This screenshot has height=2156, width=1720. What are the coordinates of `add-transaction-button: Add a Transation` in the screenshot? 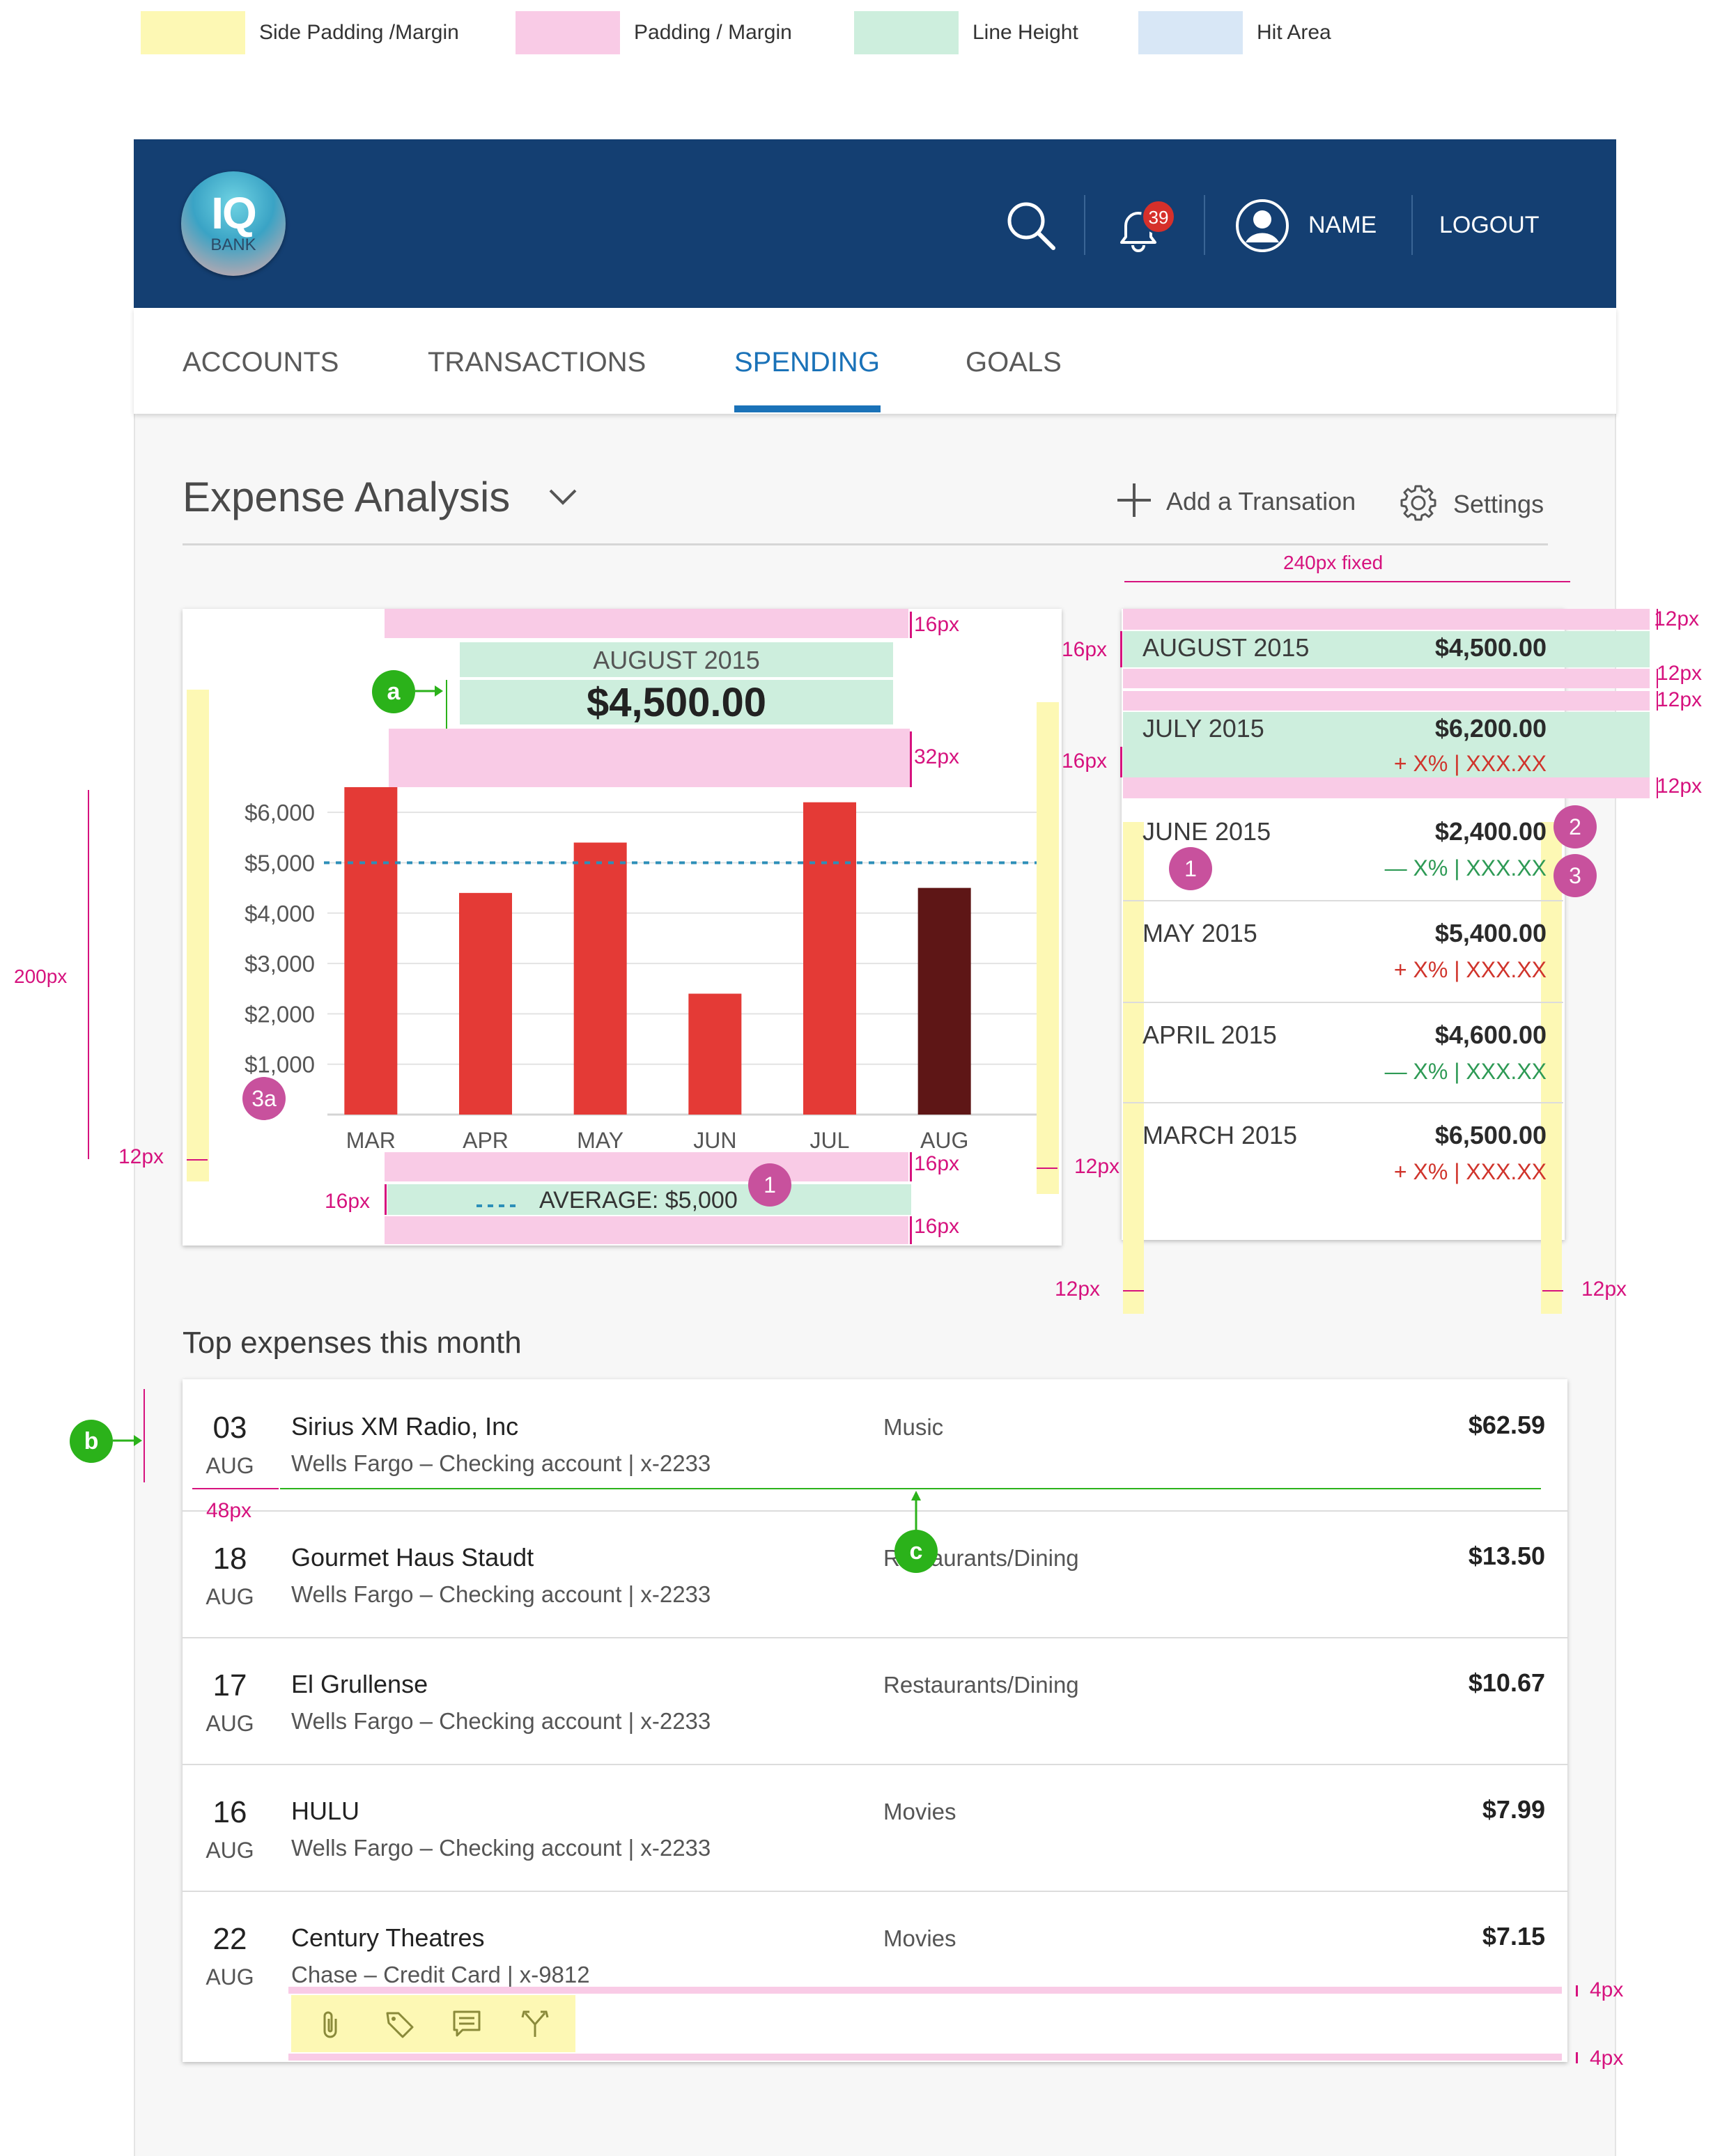 It's located at (1261, 501).